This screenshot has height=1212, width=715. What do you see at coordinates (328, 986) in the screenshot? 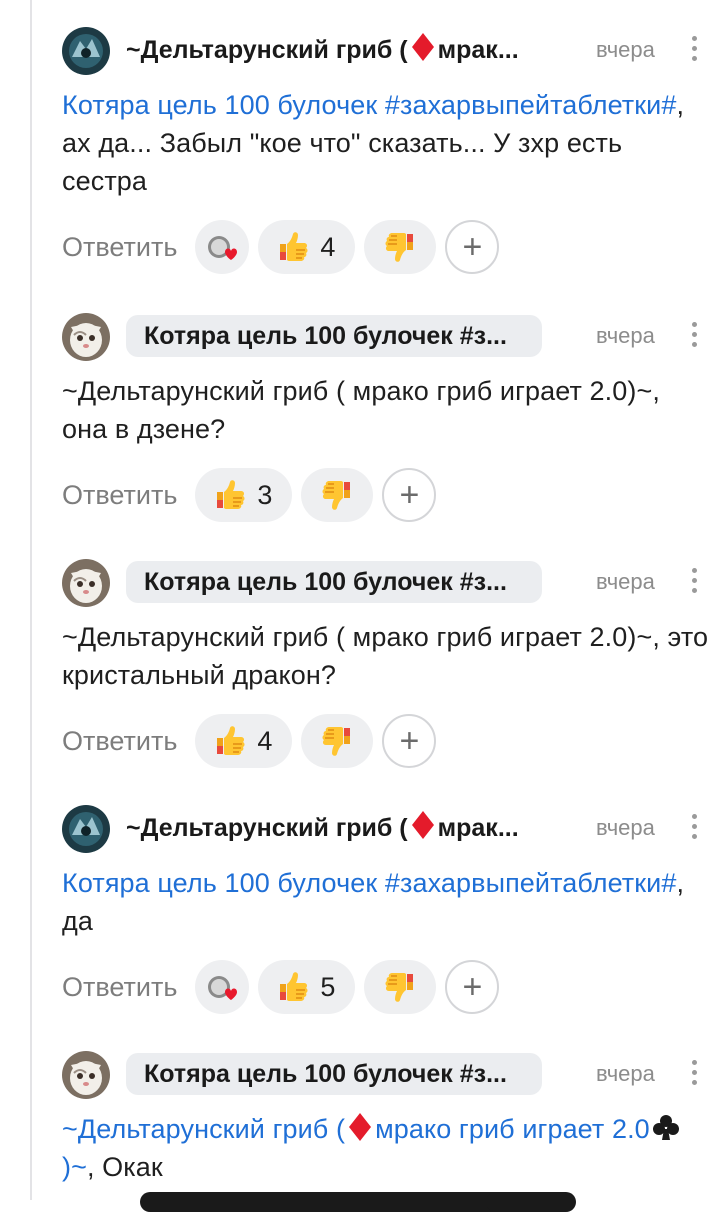
I see `like-count: 5` at bounding box center [328, 986].